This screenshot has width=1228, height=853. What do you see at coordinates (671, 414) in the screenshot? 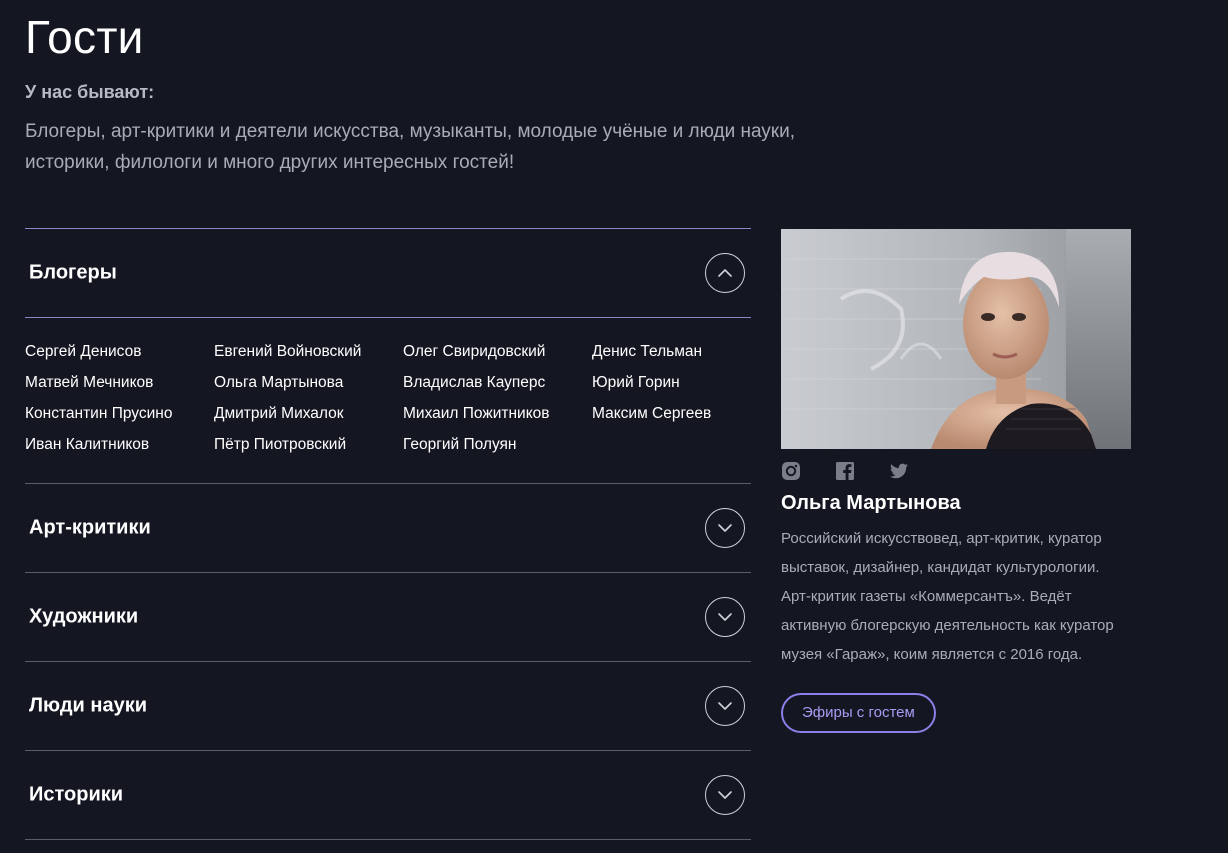
I see `guest-name-link: Максим Сергеев` at bounding box center [671, 414].